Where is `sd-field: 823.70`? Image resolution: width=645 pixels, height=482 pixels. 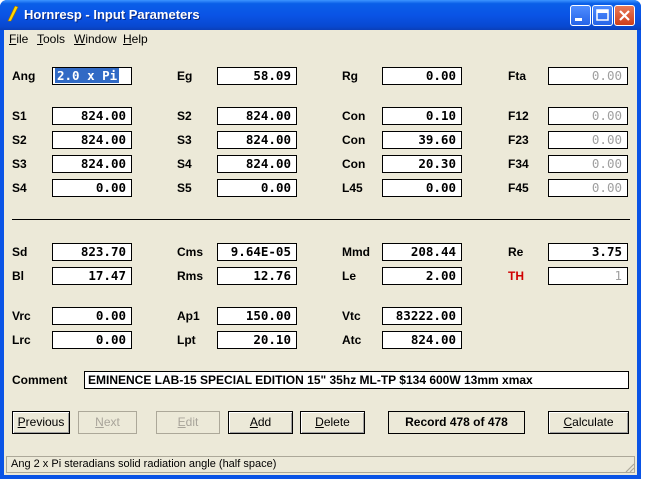 sd-field: 823.70 is located at coordinates (92, 252).